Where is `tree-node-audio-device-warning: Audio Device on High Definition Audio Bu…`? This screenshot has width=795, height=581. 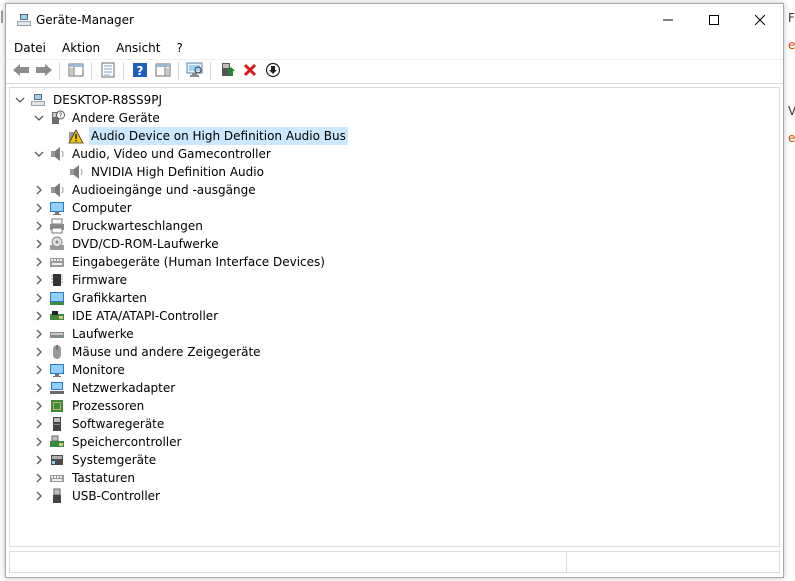 tree-node-audio-device-warning: Audio Device on High Definition Audio Bu… is located at coordinates (200, 136).